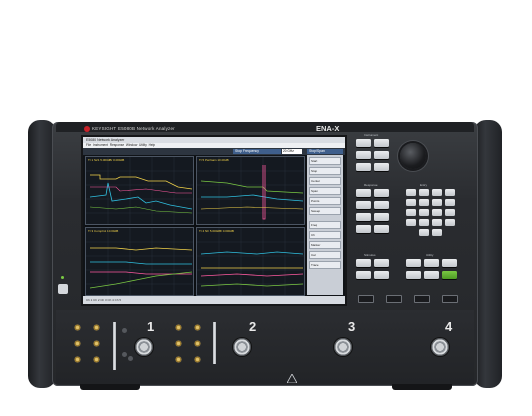 This screenshot has width=532, height=416. I want to click on channel-status-bar: Ch 1 Ch 2 Ch 3 Ch 4 Ch 5, so click(214, 300).